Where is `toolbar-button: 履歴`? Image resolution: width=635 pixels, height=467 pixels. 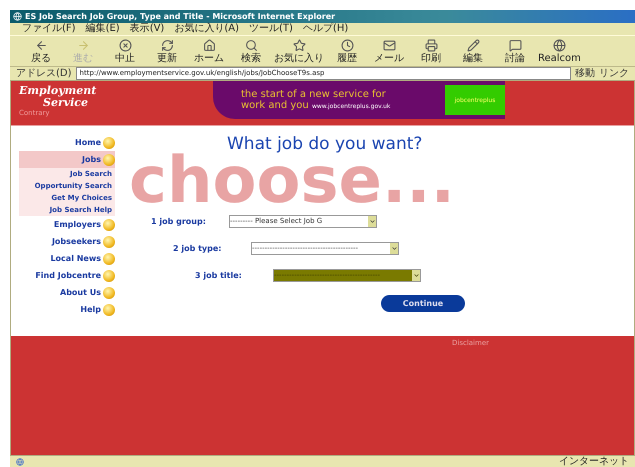
toolbar-button: 履歴 is located at coordinates (347, 51).